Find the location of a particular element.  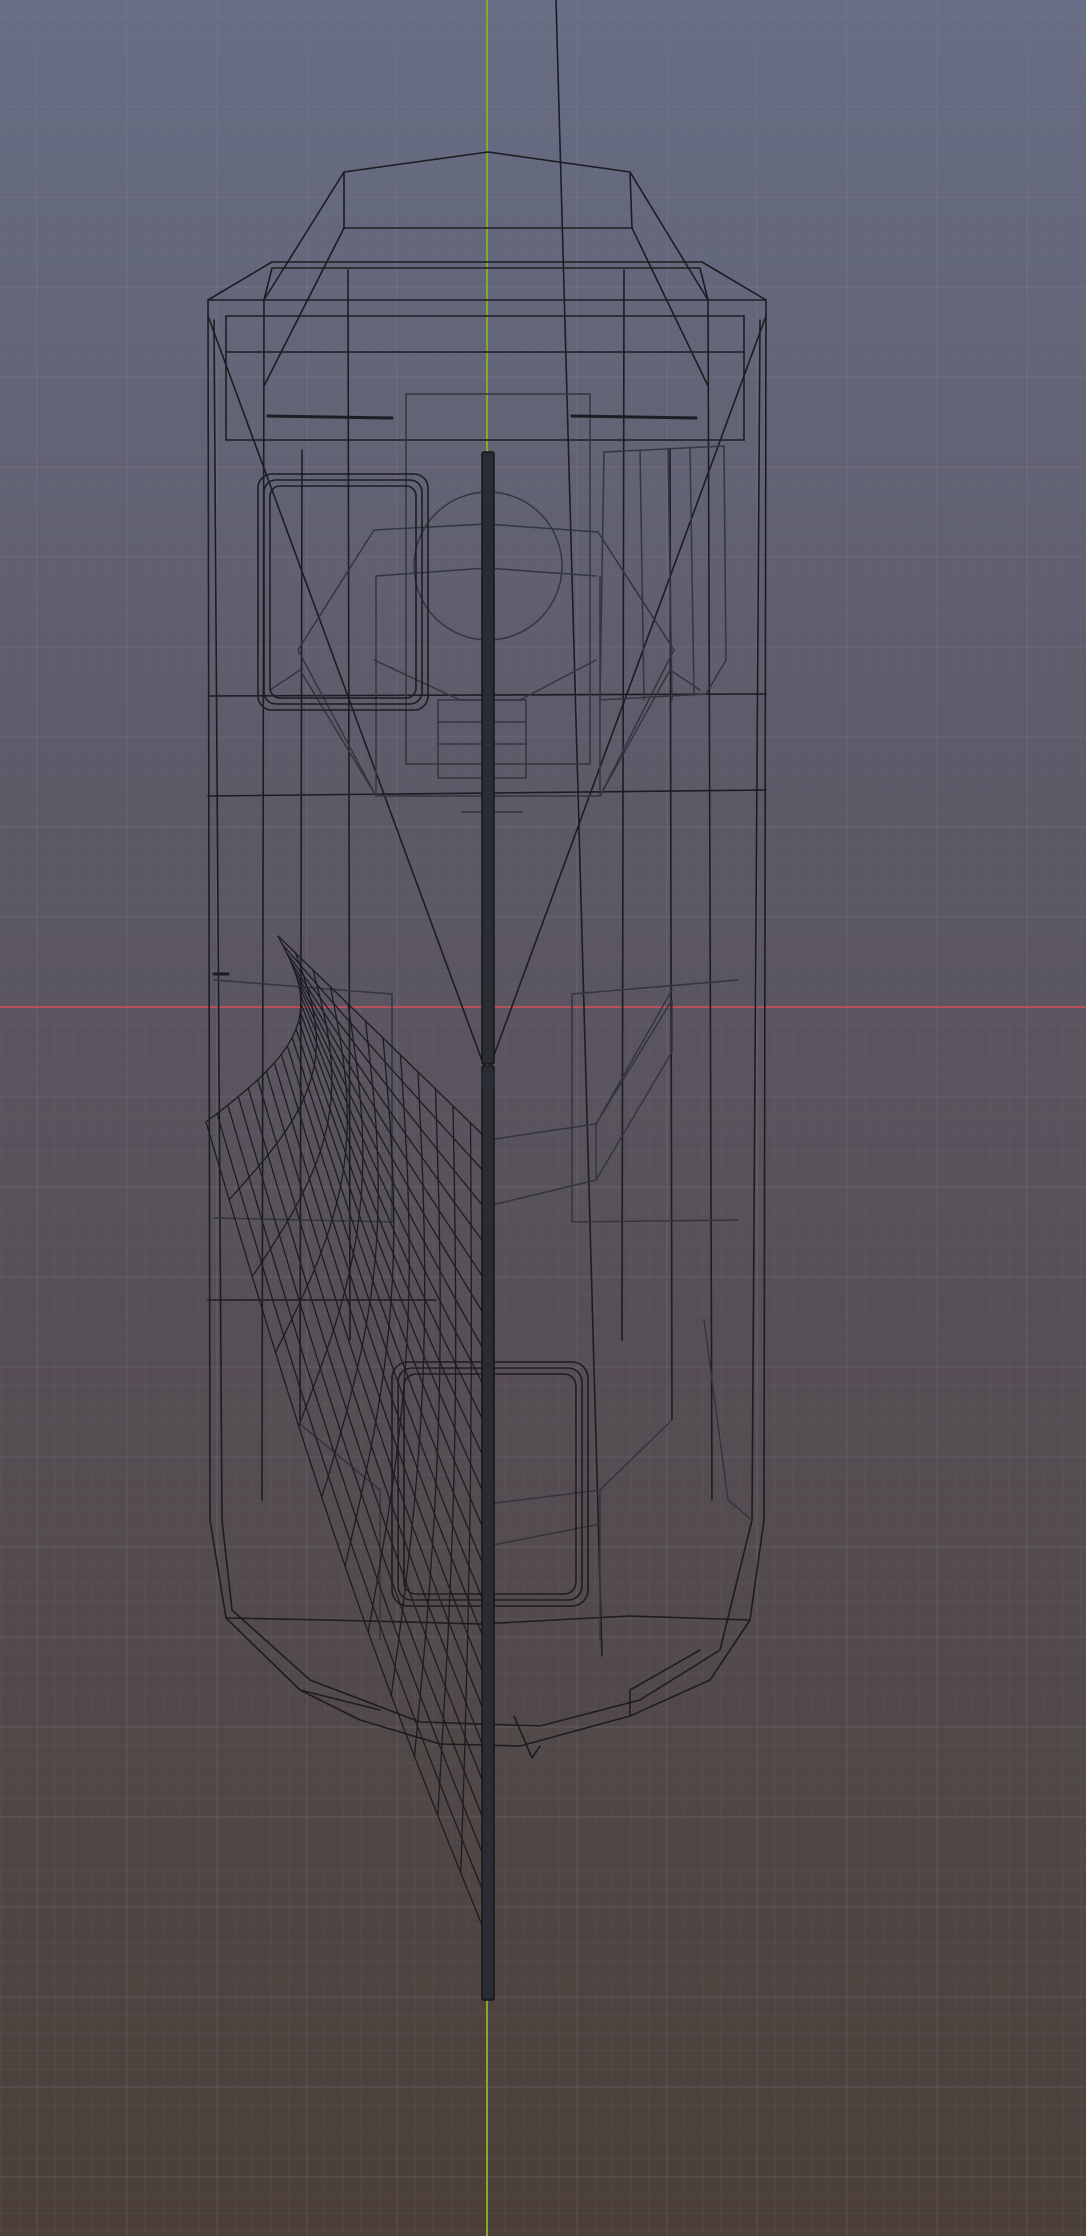

cockpit-seat-icon is located at coordinates (343, 592).